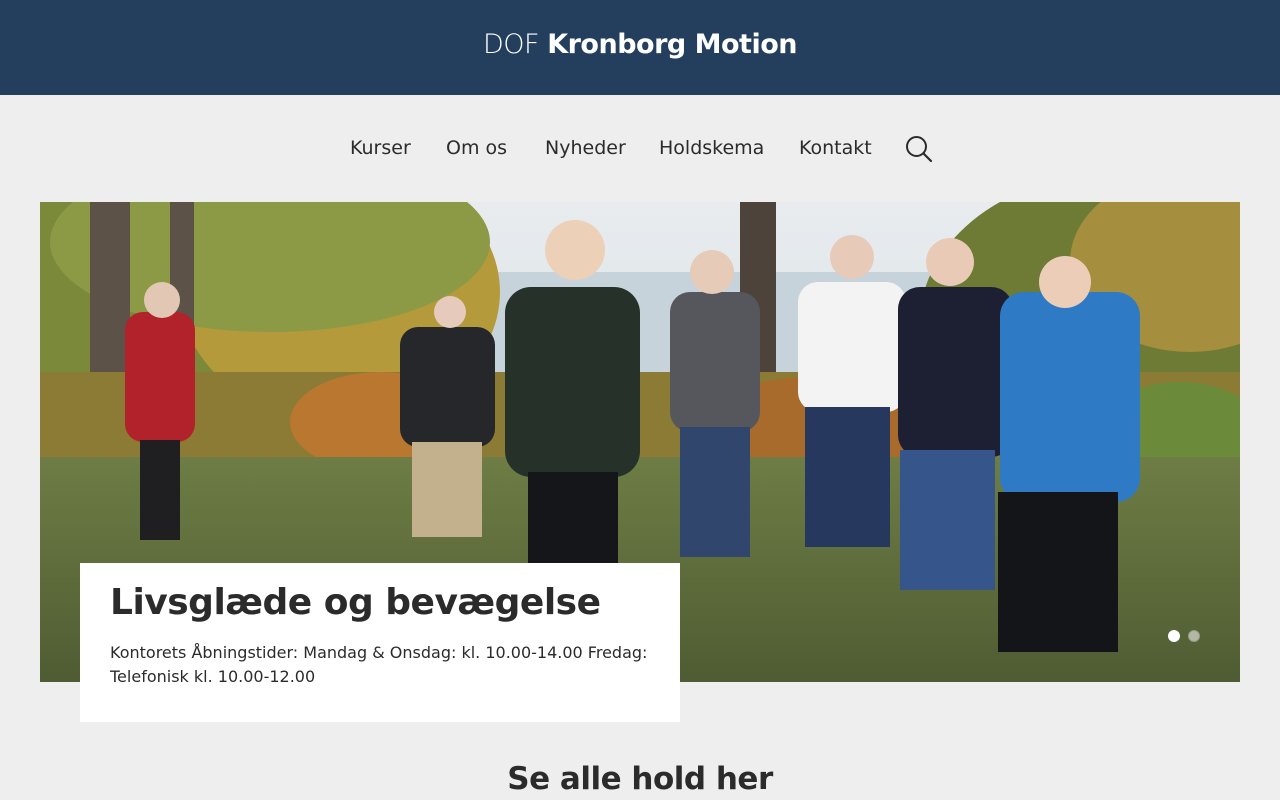  I want to click on nav-item-holdskema: Holdskema, so click(711, 148).